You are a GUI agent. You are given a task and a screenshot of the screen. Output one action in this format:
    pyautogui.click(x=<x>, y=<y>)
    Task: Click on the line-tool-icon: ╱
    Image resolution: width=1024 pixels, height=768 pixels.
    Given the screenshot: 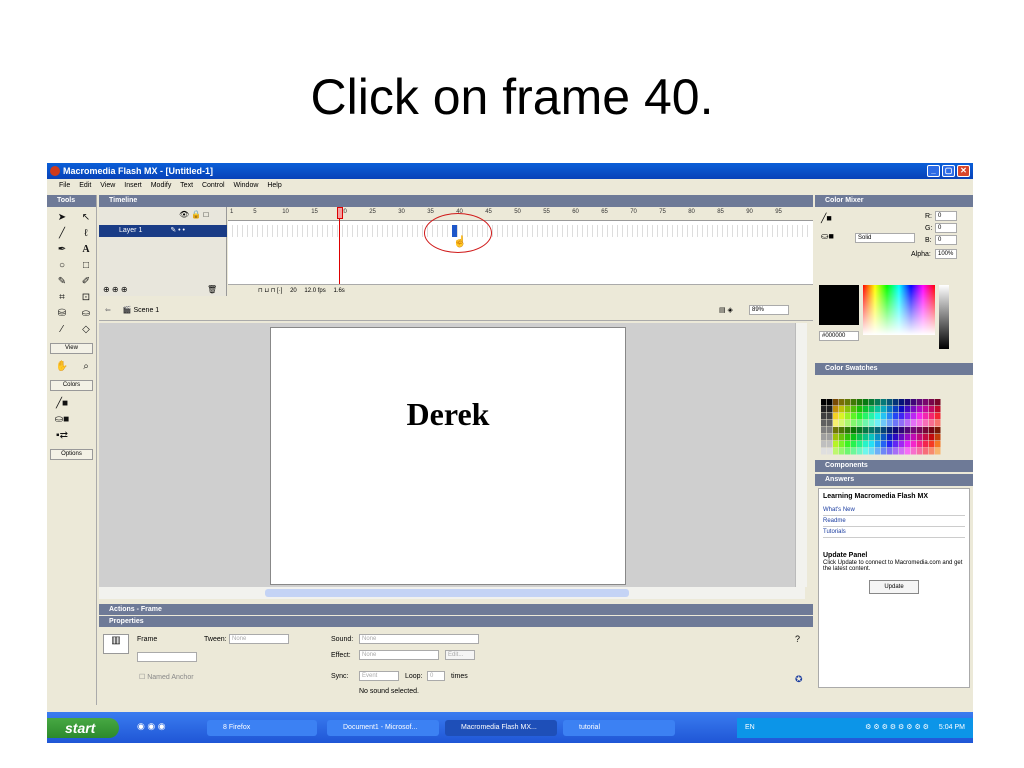 What is the action you would take?
    pyautogui.click(x=62, y=234)
    